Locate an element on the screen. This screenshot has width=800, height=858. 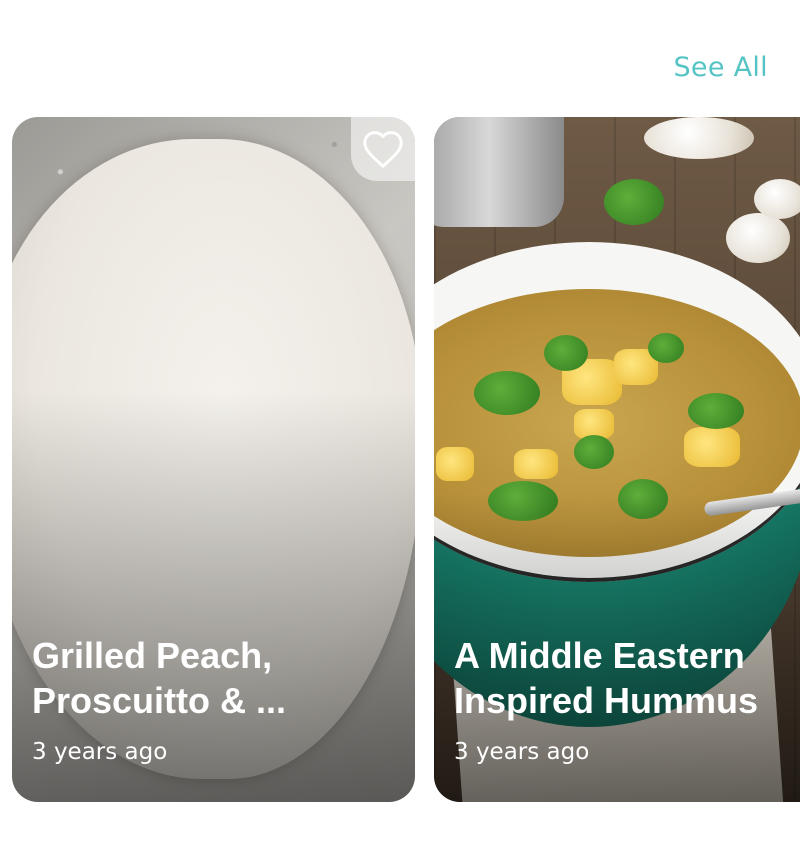
recipe-title: A Middle Eastern Inspired Hummus is located at coordinates (606, 678).